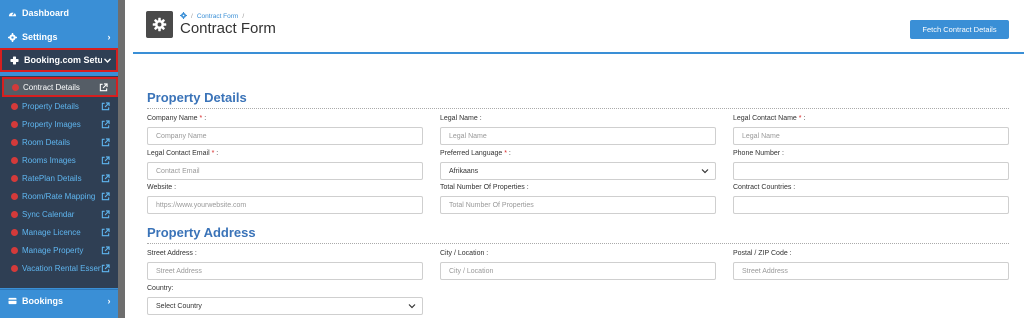  What do you see at coordinates (871, 171) in the screenshot?
I see `phone-number-input` at bounding box center [871, 171].